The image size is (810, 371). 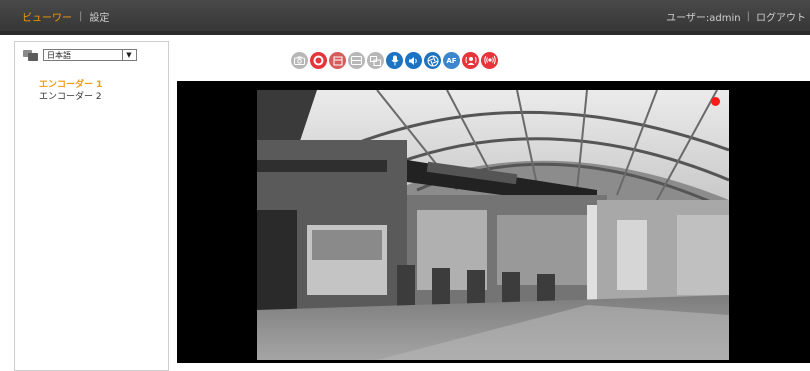 I want to click on snapshot-button, so click(x=299, y=60).